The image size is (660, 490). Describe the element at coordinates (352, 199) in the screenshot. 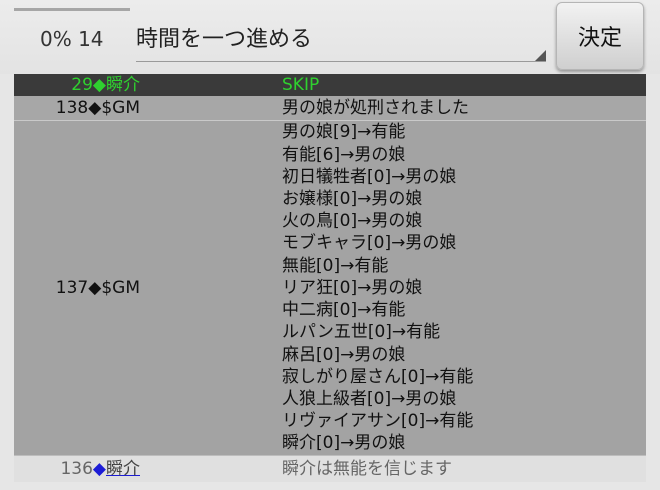

I see `vote-line: お嬢様[0]→男の娘` at that location.